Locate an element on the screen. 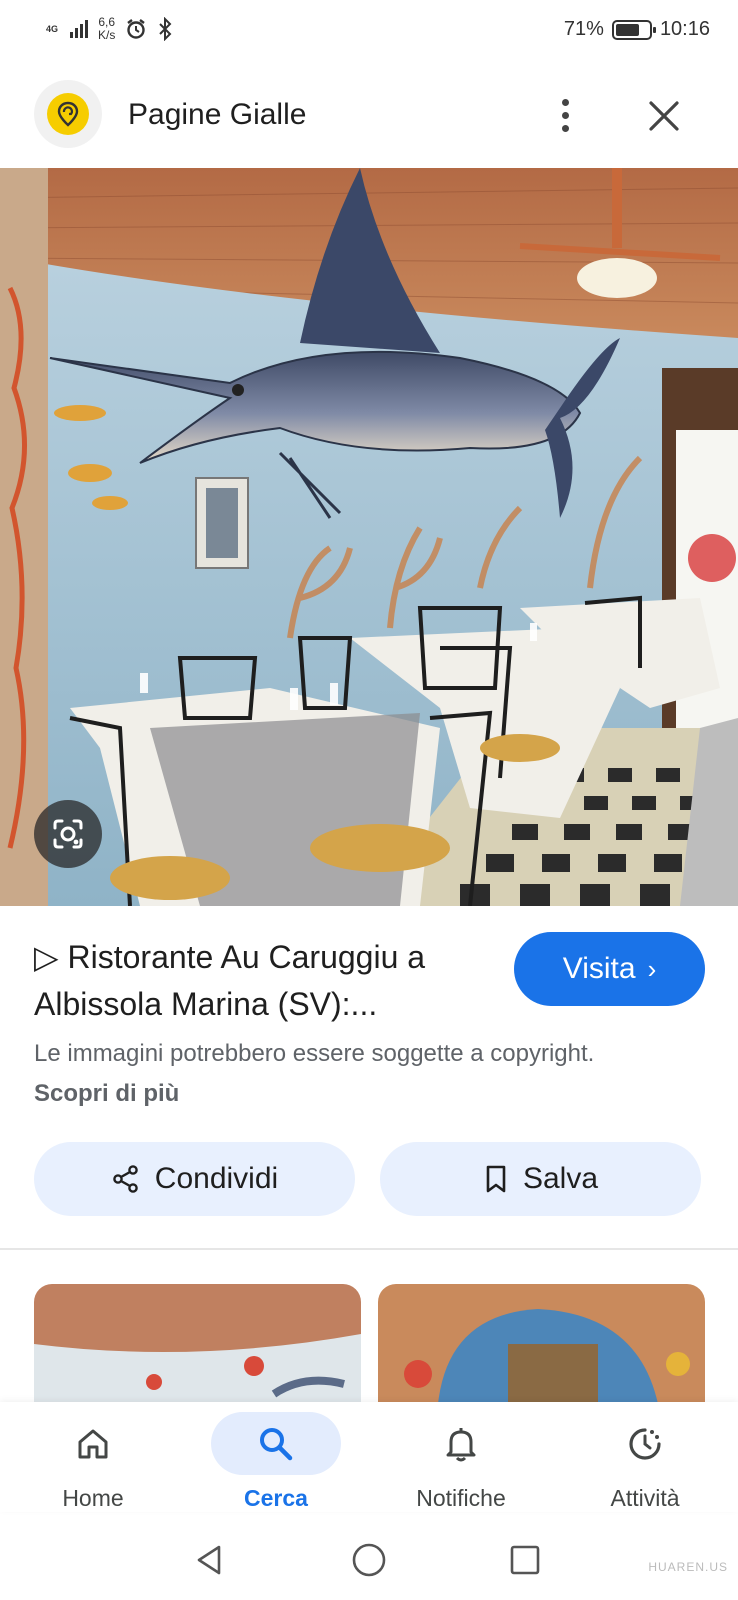 This screenshot has height=1600, width=738. more-options-icon is located at coordinates (565, 115).